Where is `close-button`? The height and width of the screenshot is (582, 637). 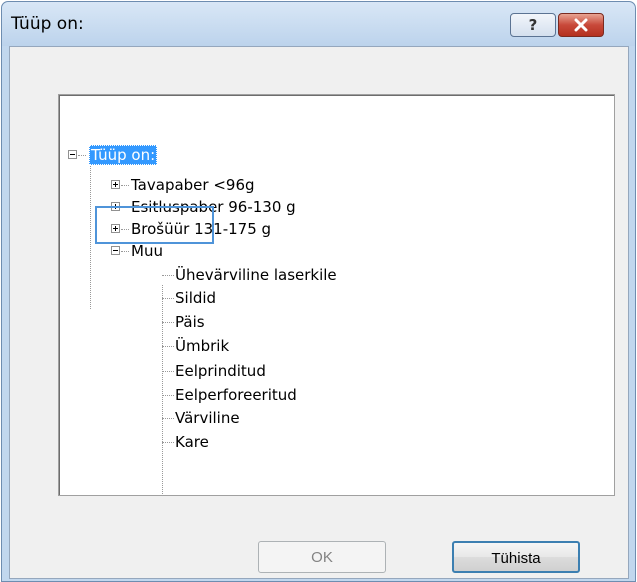
close-button is located at coordinates (581, 25).